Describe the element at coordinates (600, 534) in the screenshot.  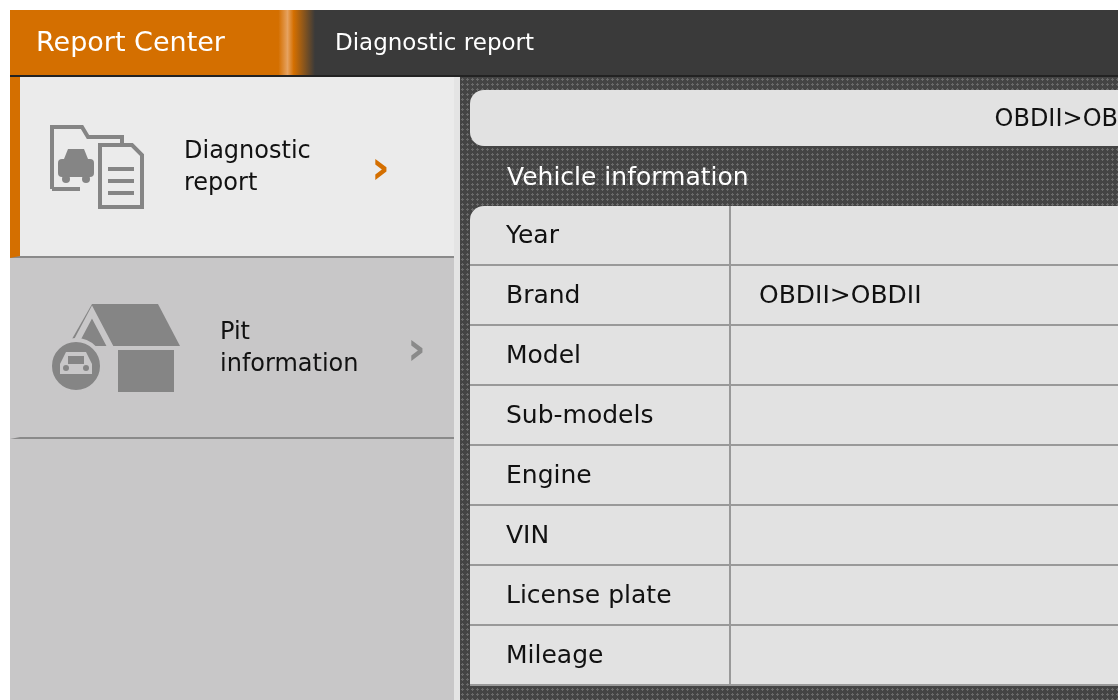
I see `table-cell: VIN` at that location.